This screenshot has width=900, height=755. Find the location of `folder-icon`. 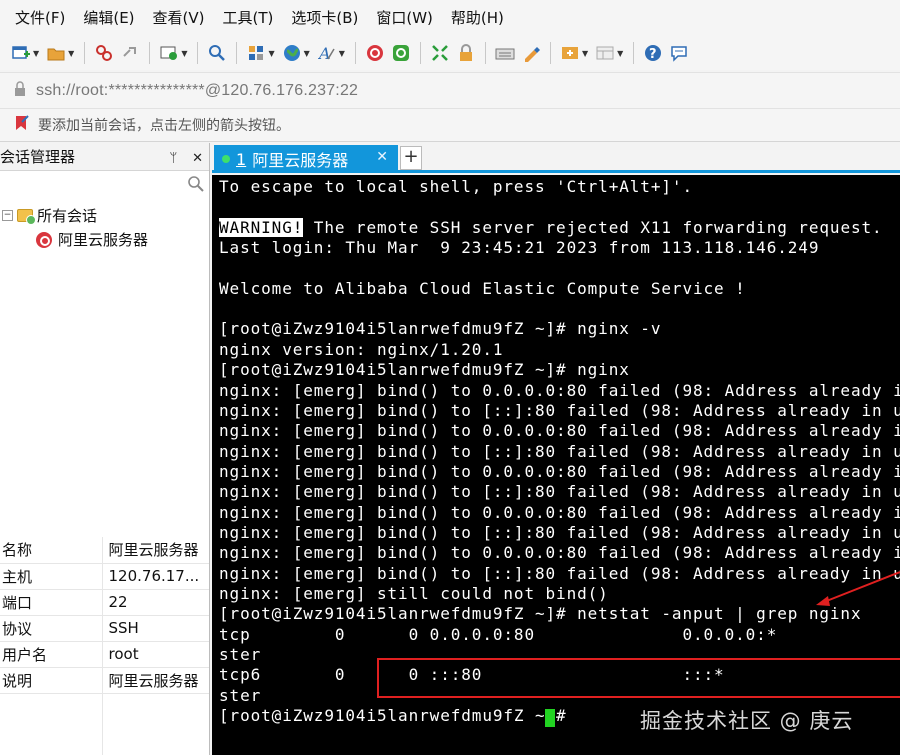

folder-icon is located at coordinates (26, 217).